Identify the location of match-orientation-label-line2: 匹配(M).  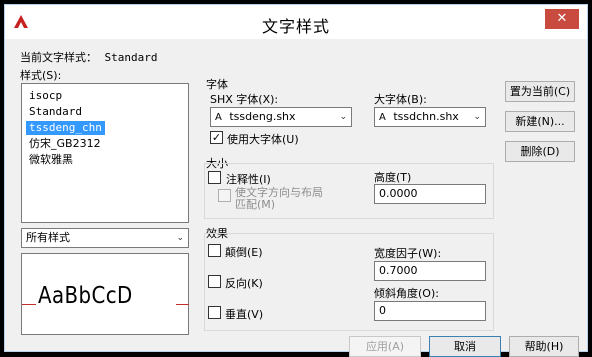
(255, 204).